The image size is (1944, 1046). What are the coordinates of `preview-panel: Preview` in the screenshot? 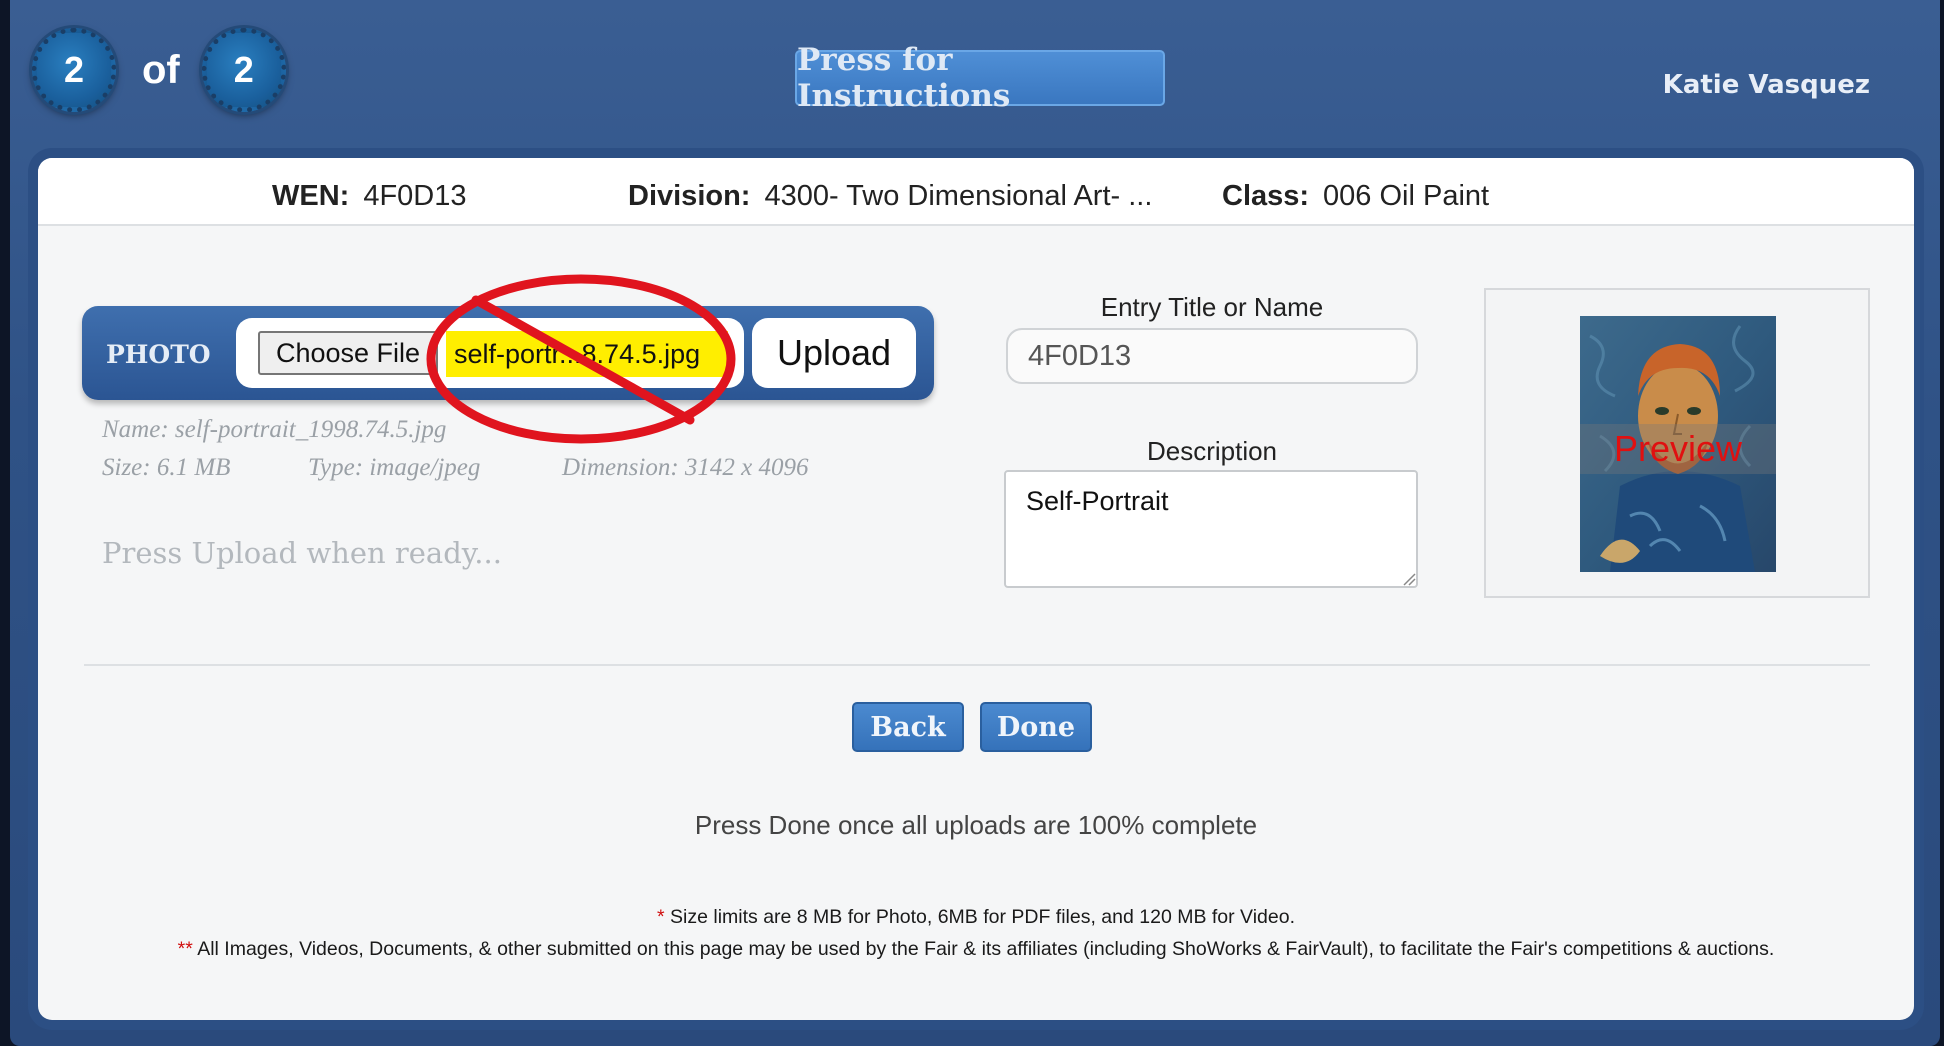 It's located at (1677, 443).